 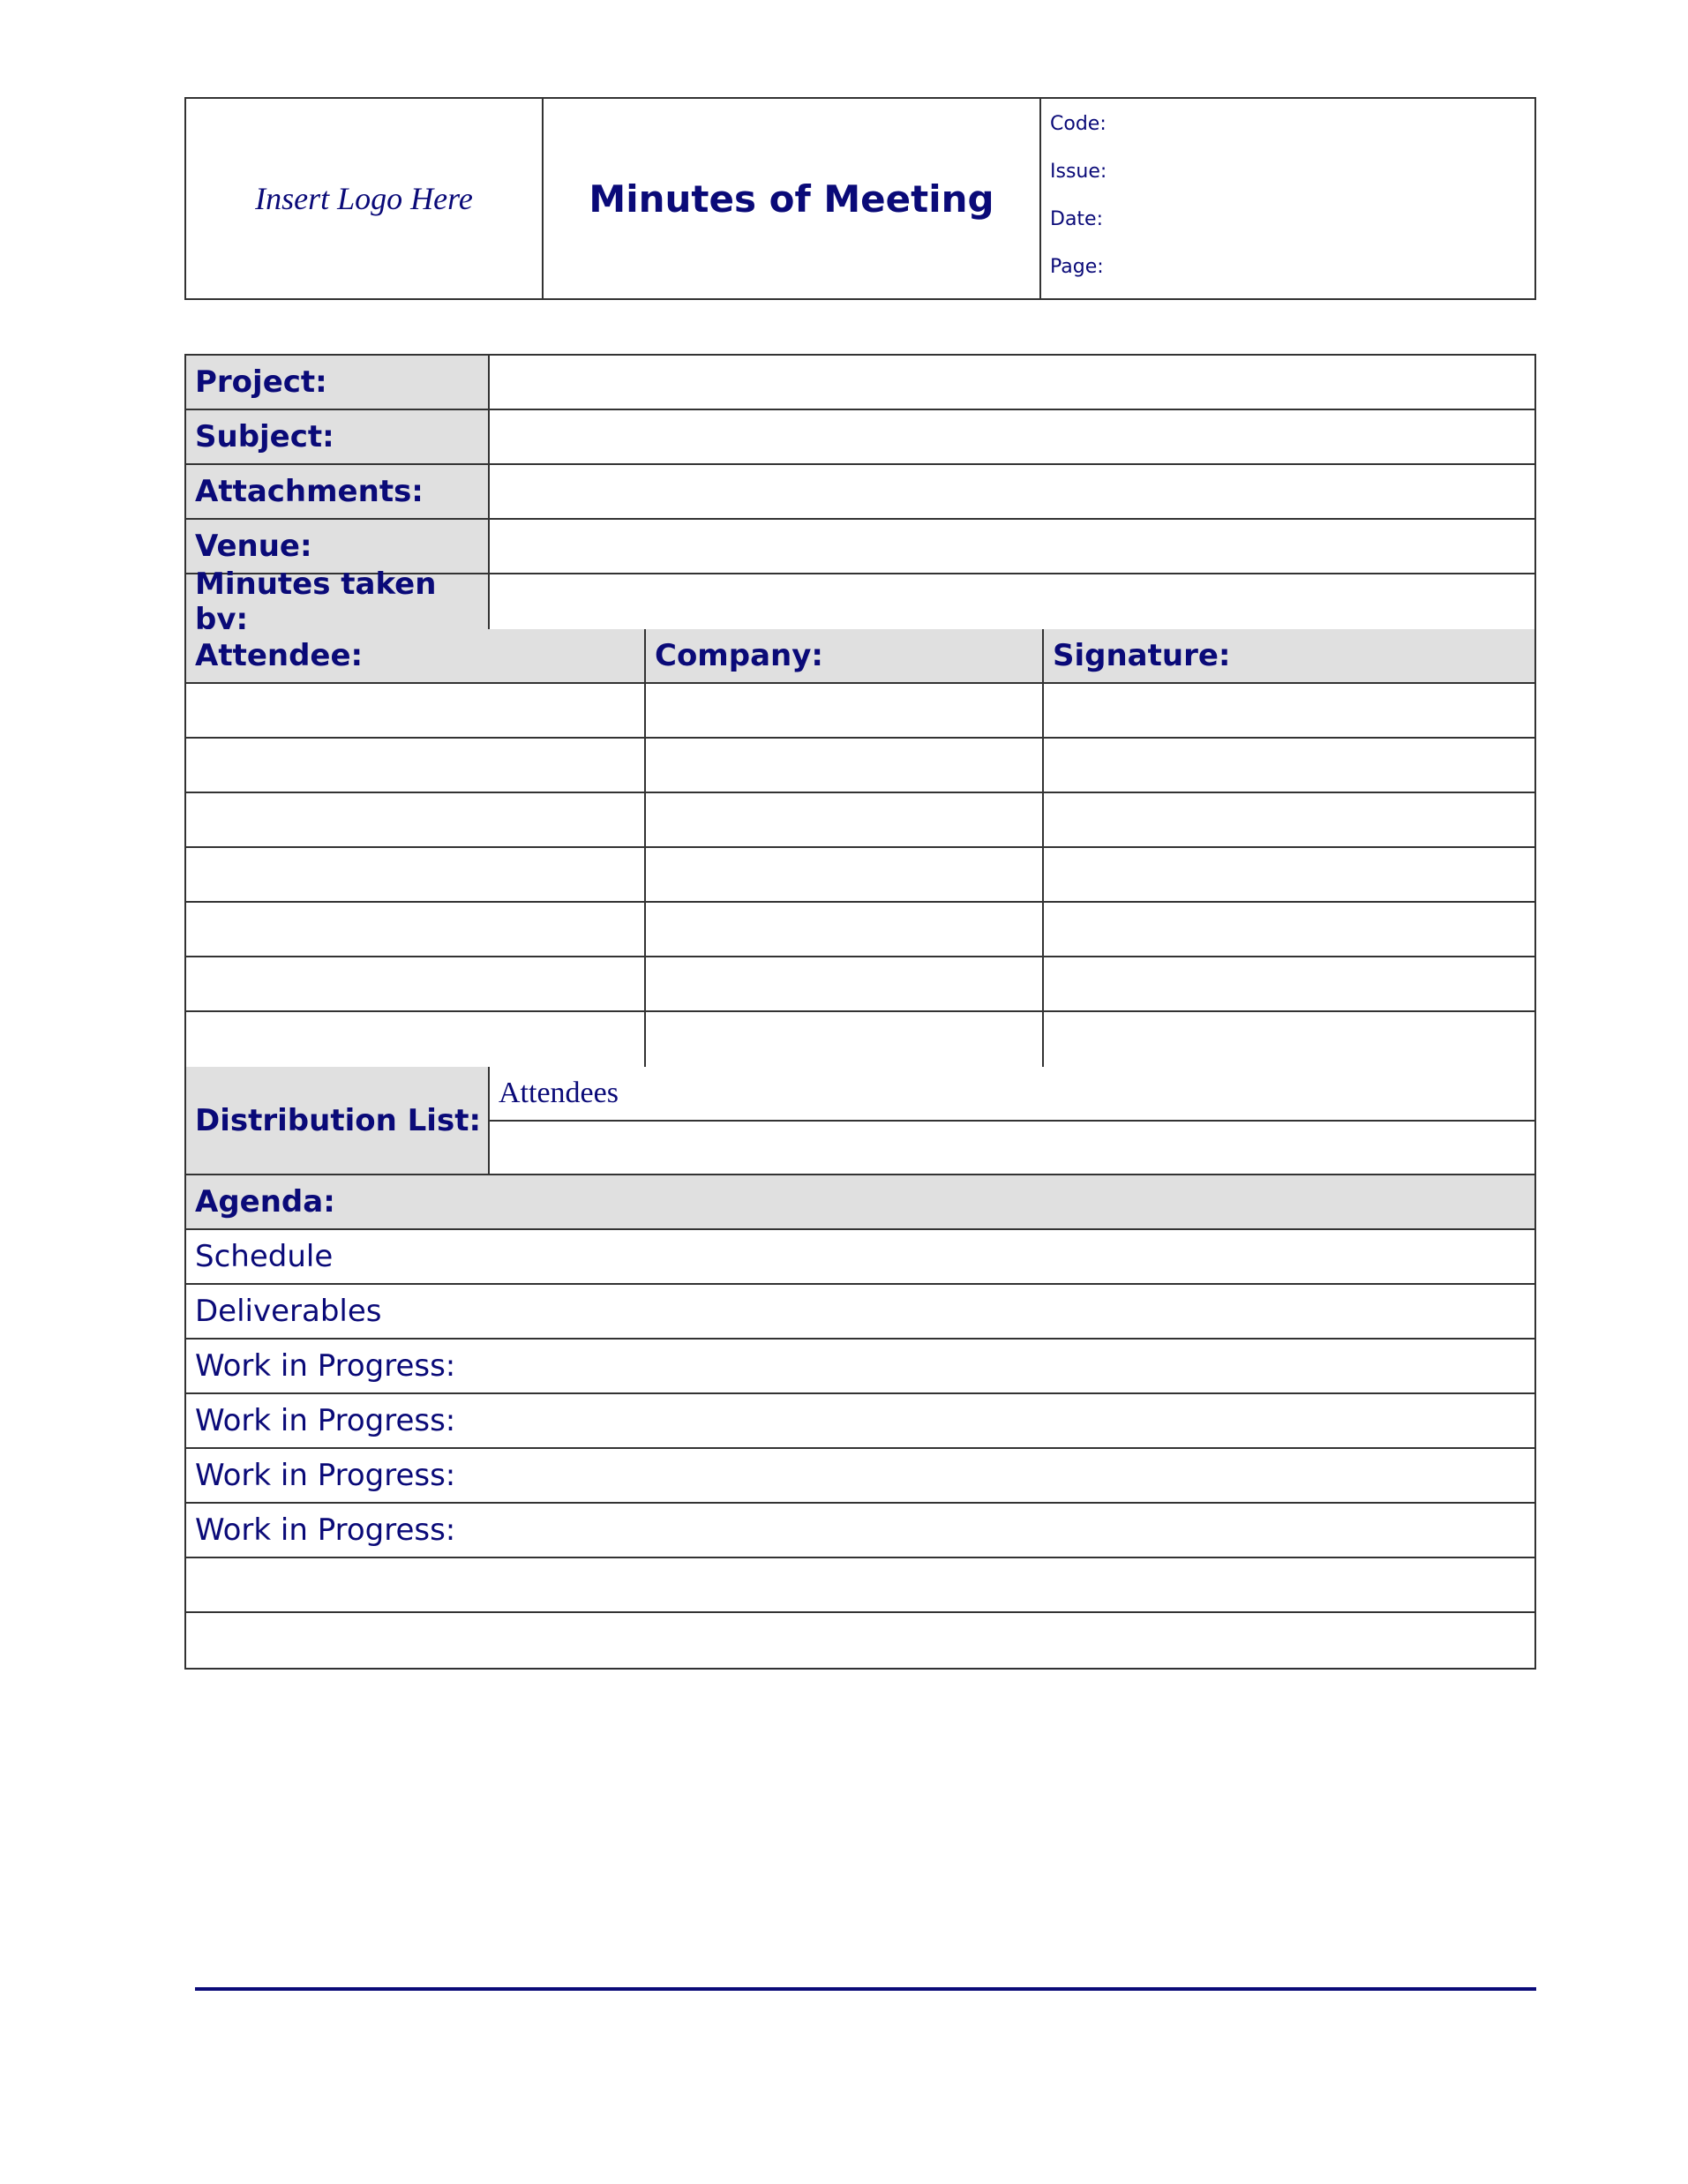 I want to click on logo-placeholder: Insert Logo Here, so click(x=364, y=198).